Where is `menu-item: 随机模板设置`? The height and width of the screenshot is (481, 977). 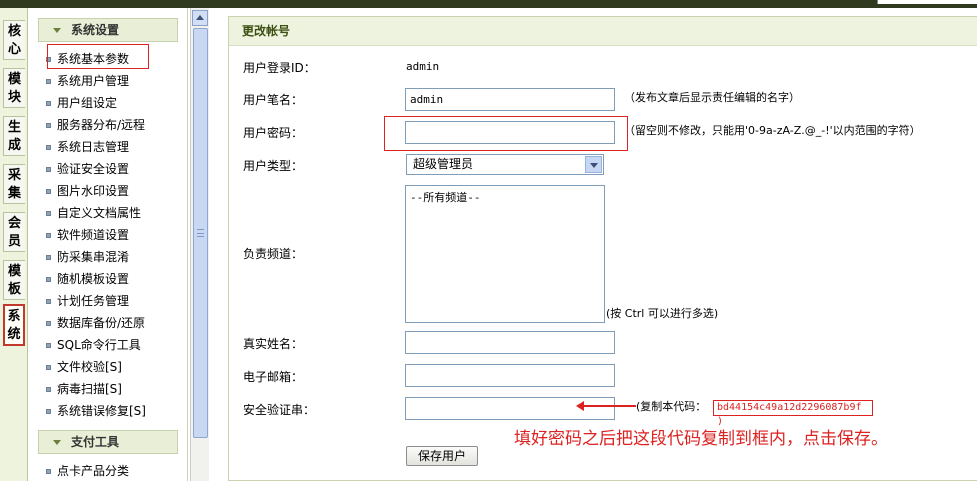 menu-item: 随机模板设置 is located at coordinates (87, 279).